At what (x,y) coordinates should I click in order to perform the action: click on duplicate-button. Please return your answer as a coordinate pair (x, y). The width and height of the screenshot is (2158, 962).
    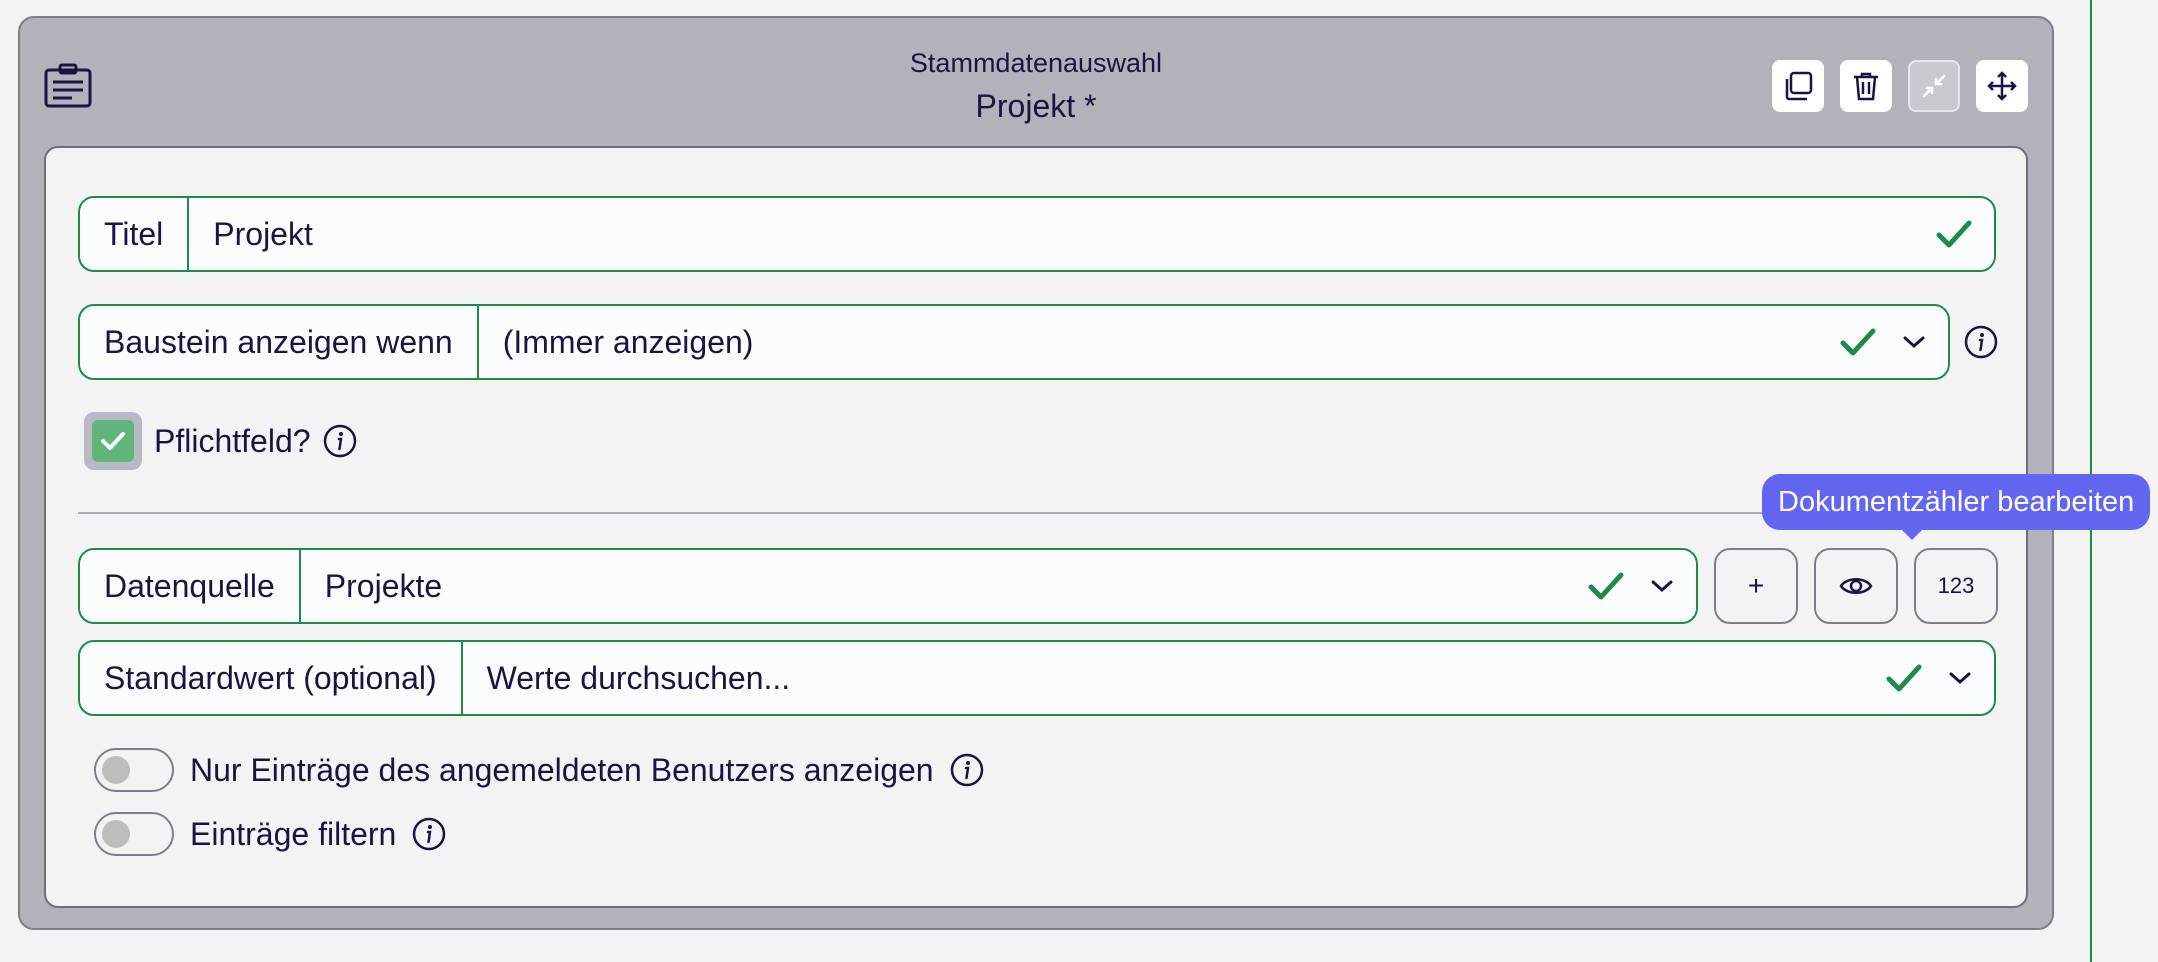
    Looking at the image, I should click on (1798, 86).